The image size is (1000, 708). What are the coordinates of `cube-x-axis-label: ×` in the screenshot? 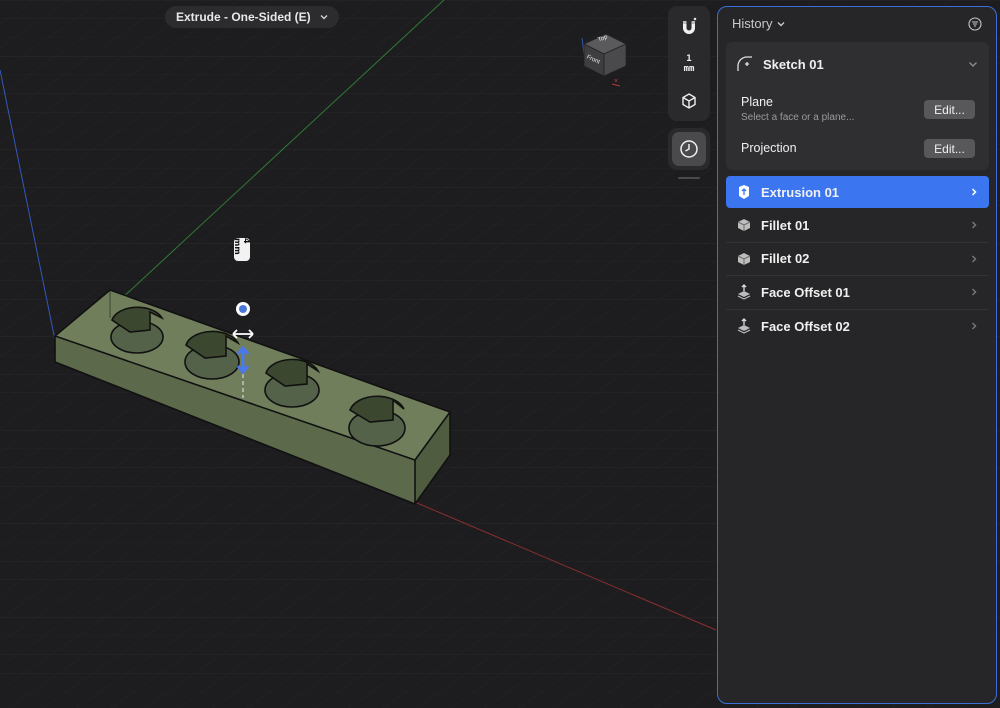 It's located at (616, 81).